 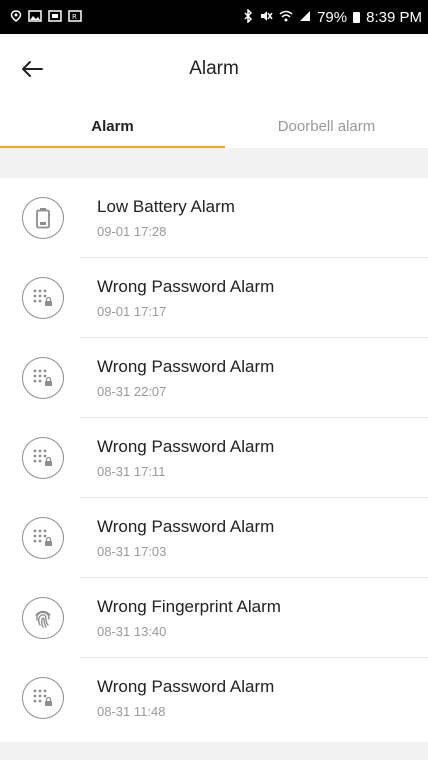 What do you see at coordinates (214, 378) in the screenshot?
I see `alarm-list-item: Wrong Password Alarm 08-31 22:07` at bounding box center [214, 378].